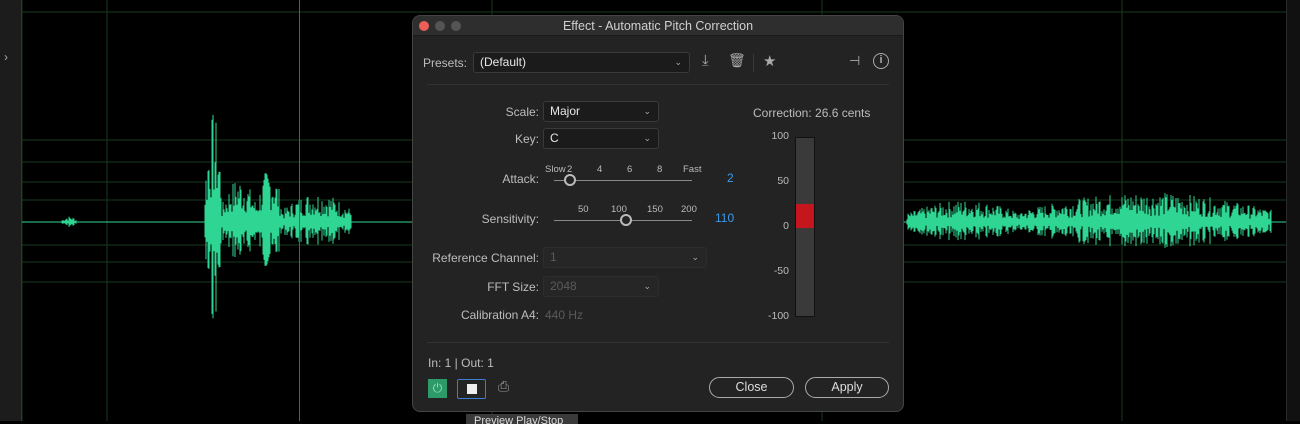 This screenshot has width=1300, height=424. I want to click on correction-readout: Correction: 26.6 cents, so click(812, 113).